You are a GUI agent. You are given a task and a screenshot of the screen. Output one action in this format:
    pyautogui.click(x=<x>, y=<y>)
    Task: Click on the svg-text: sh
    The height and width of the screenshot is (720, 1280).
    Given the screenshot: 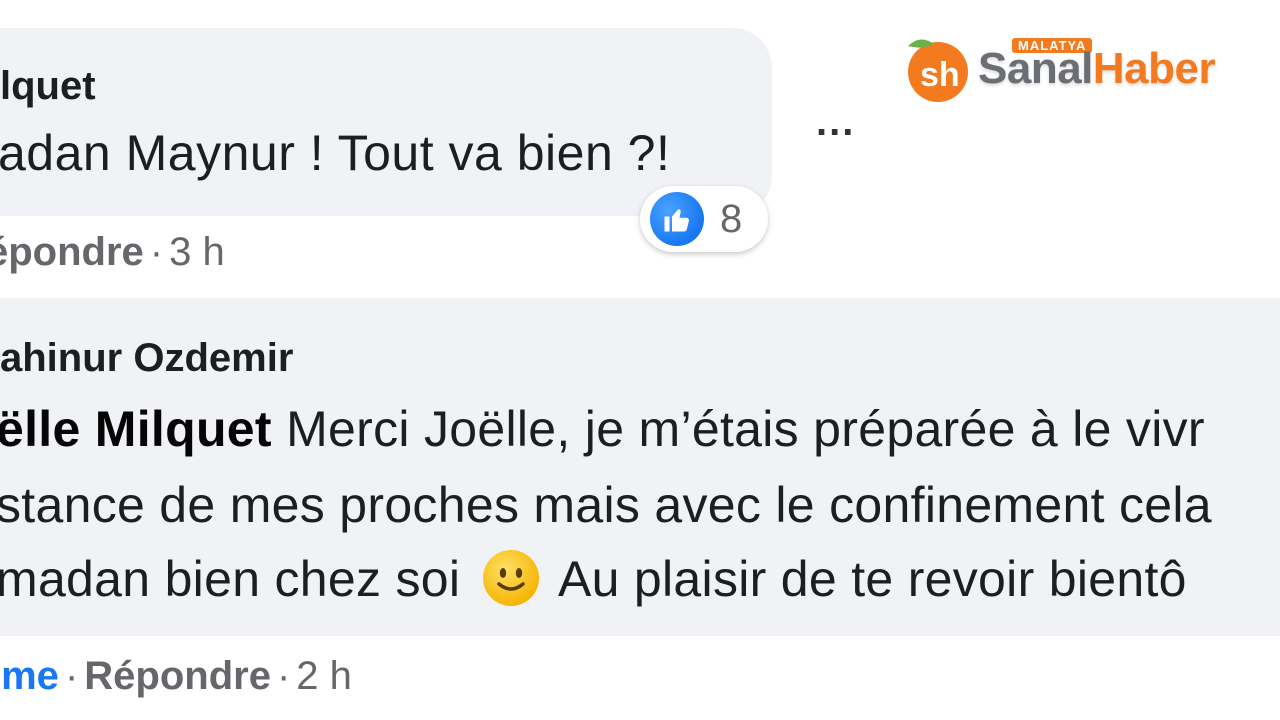 What is the action you would take?
    pyautogui.click(x=940, y=75)
    